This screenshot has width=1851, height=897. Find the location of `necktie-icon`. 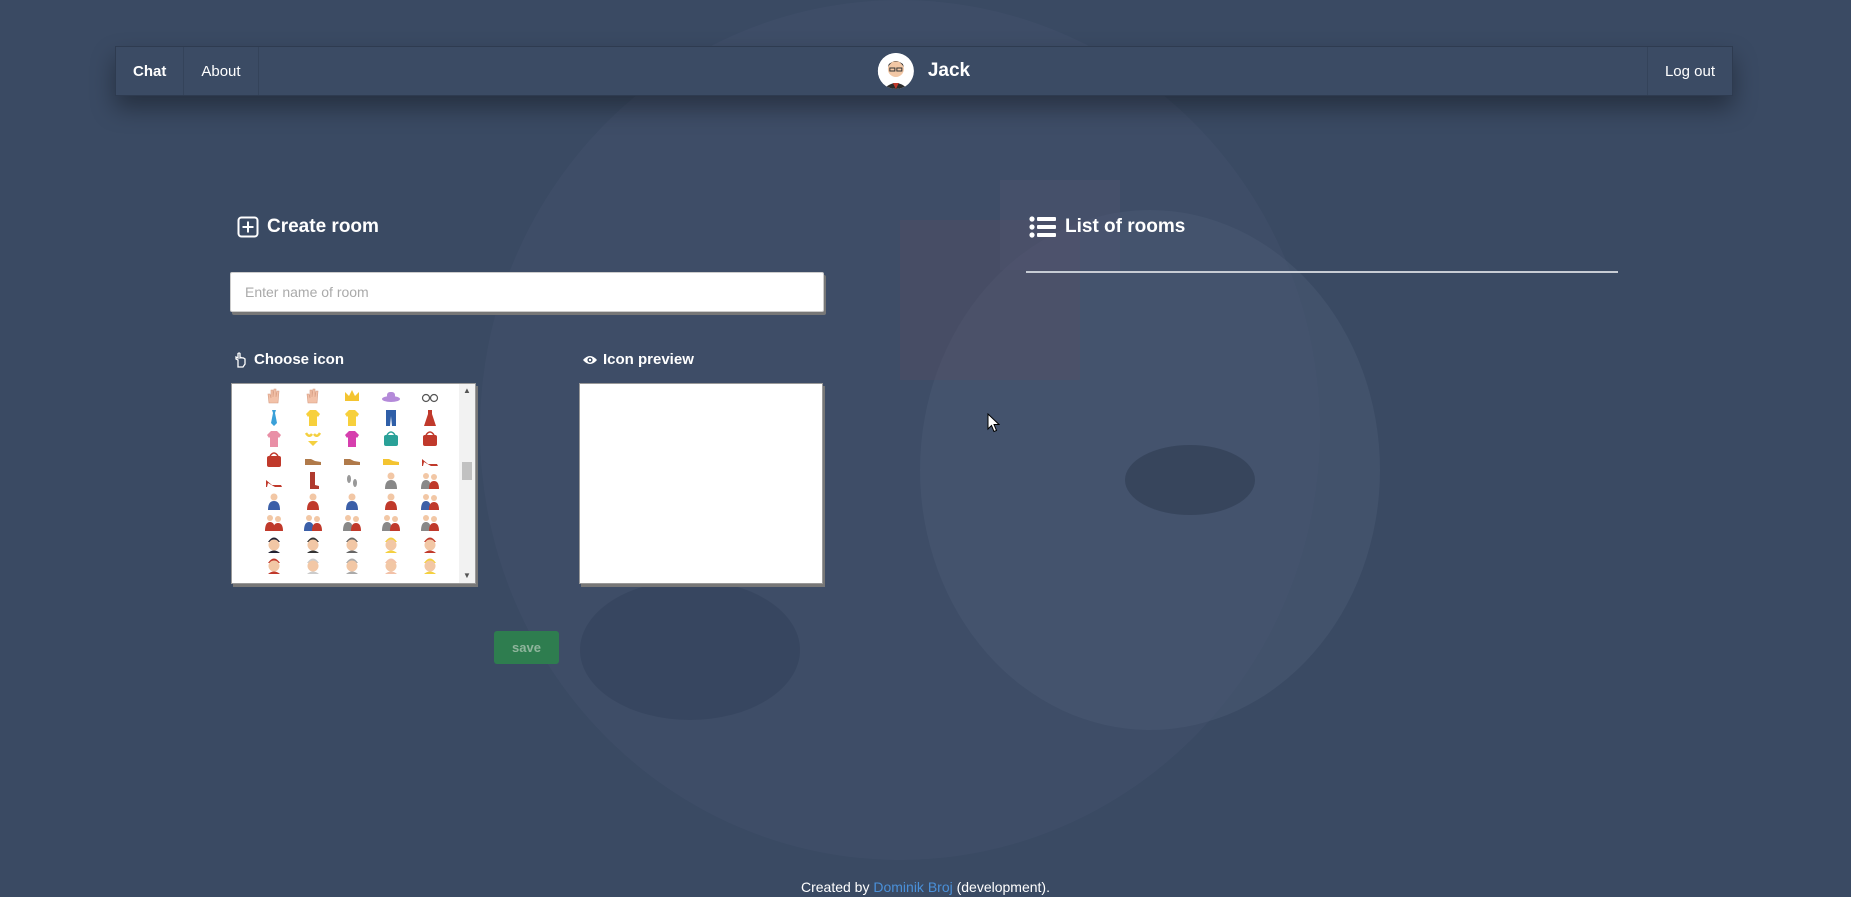

necktie-icon is located at coordinates (273, 417).